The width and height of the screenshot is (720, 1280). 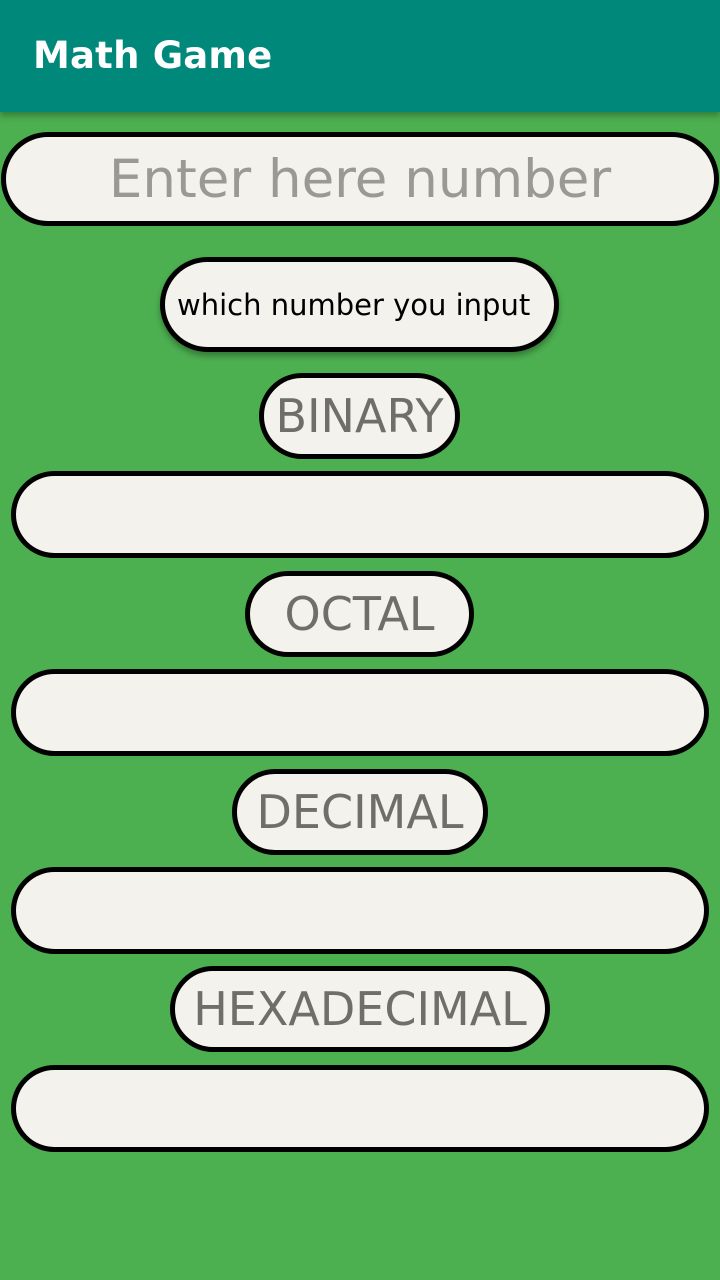 I want to click on decimal-result-field, so click(x=360, y=910).